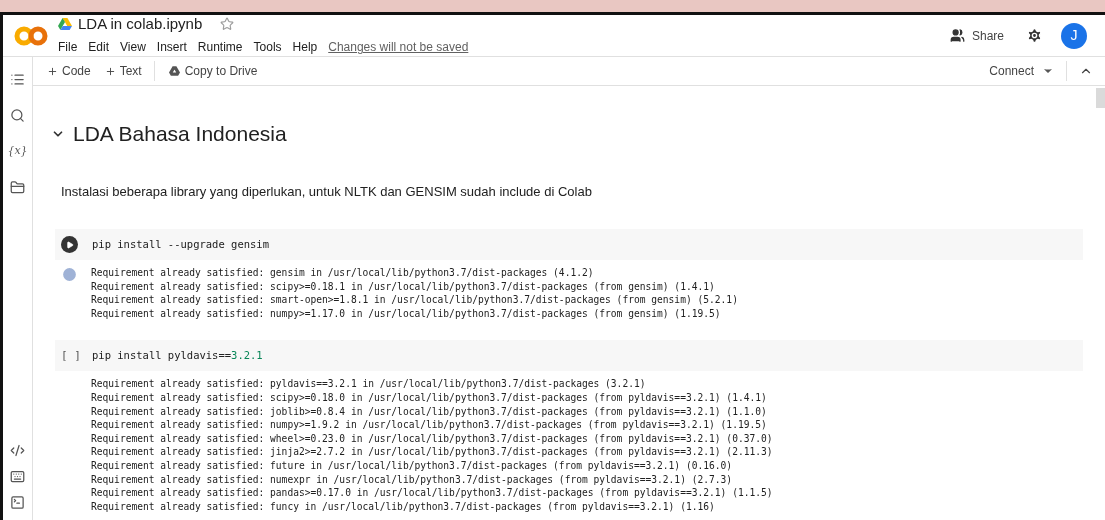 The image size is (1105, 520). Describe the element at coordinates (343, 273) in the screenshot. I see `output-line: Requirement already satisfied: gensim in /usr/local/lib/python3.7/dist-packages (4.1.2)` at that location.